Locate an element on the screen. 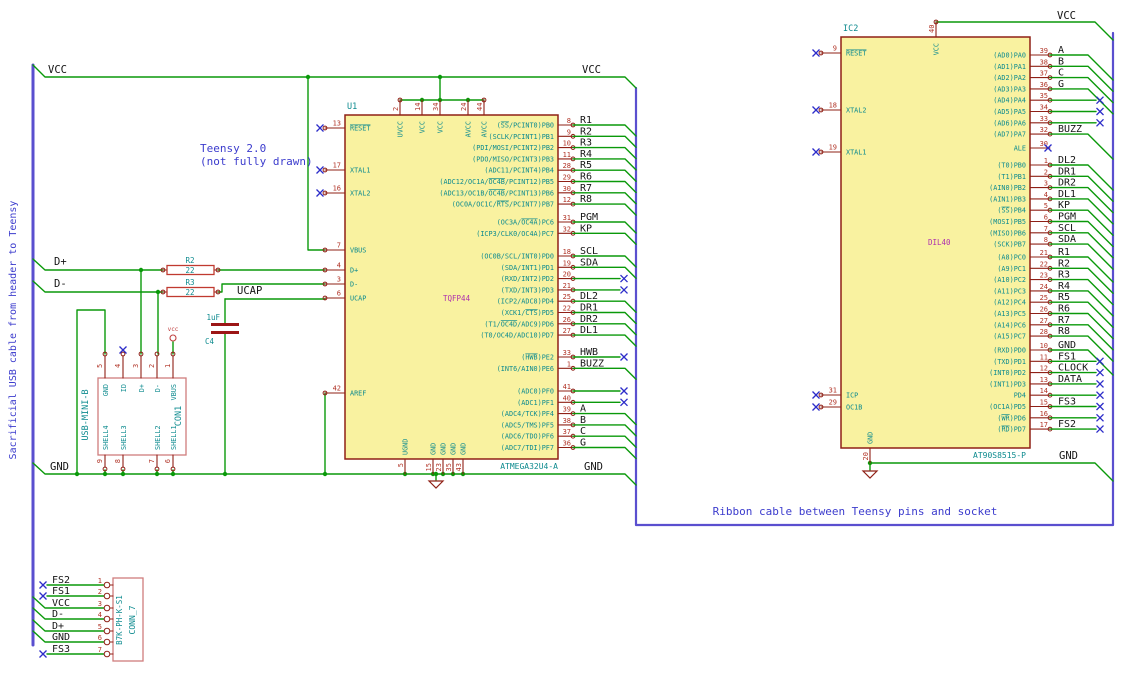  pin-name: RESET is located at coordinates (360, 129).